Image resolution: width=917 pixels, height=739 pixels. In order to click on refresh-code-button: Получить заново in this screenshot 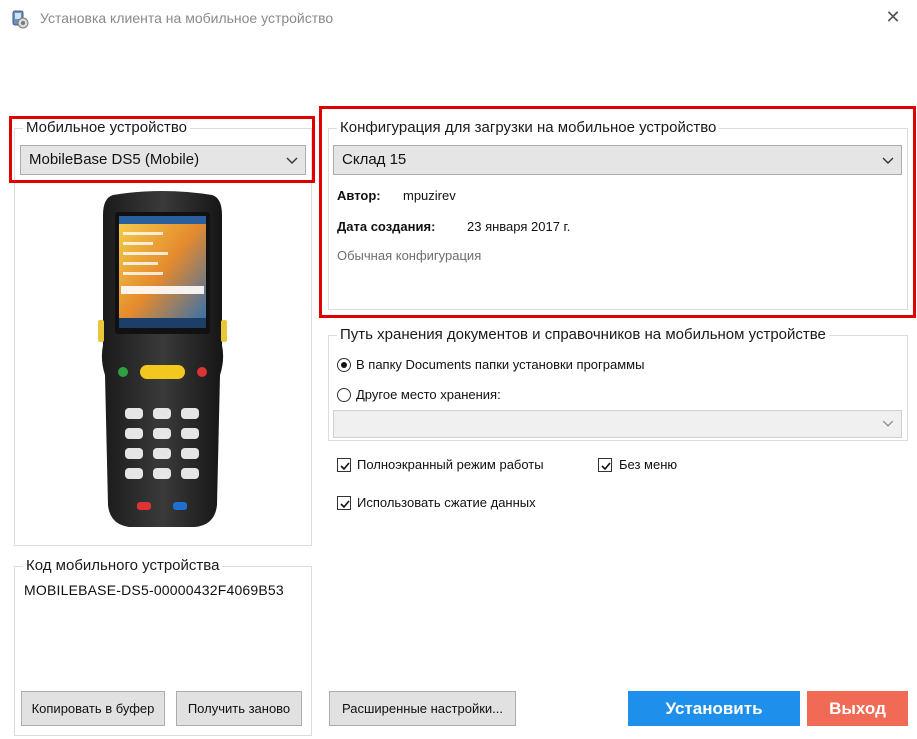, I will do `click(239, 708)`.